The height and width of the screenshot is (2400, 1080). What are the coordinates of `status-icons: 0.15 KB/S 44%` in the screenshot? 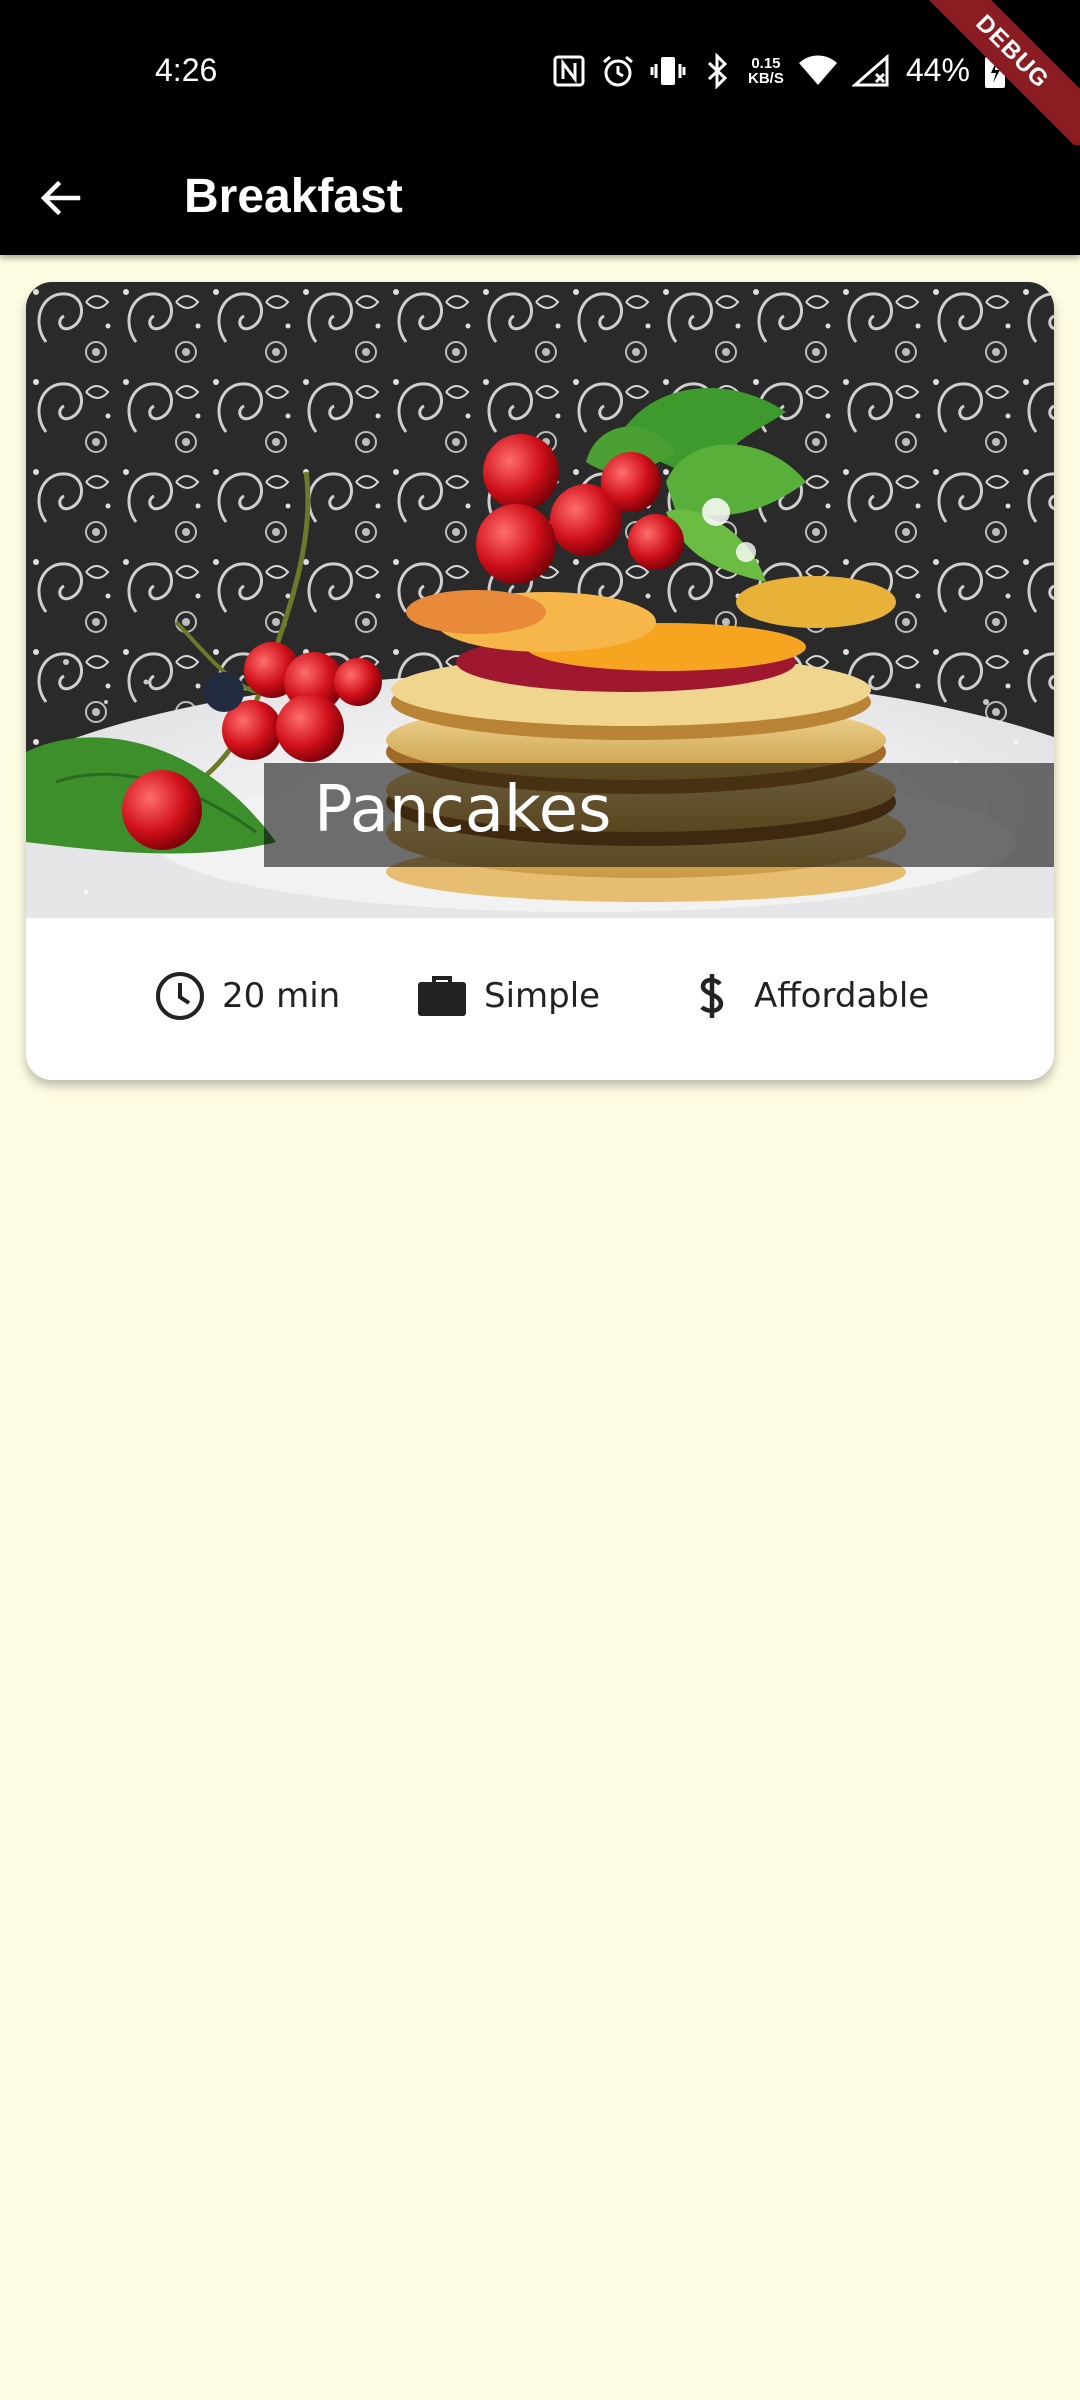 It's located at (779, 70).